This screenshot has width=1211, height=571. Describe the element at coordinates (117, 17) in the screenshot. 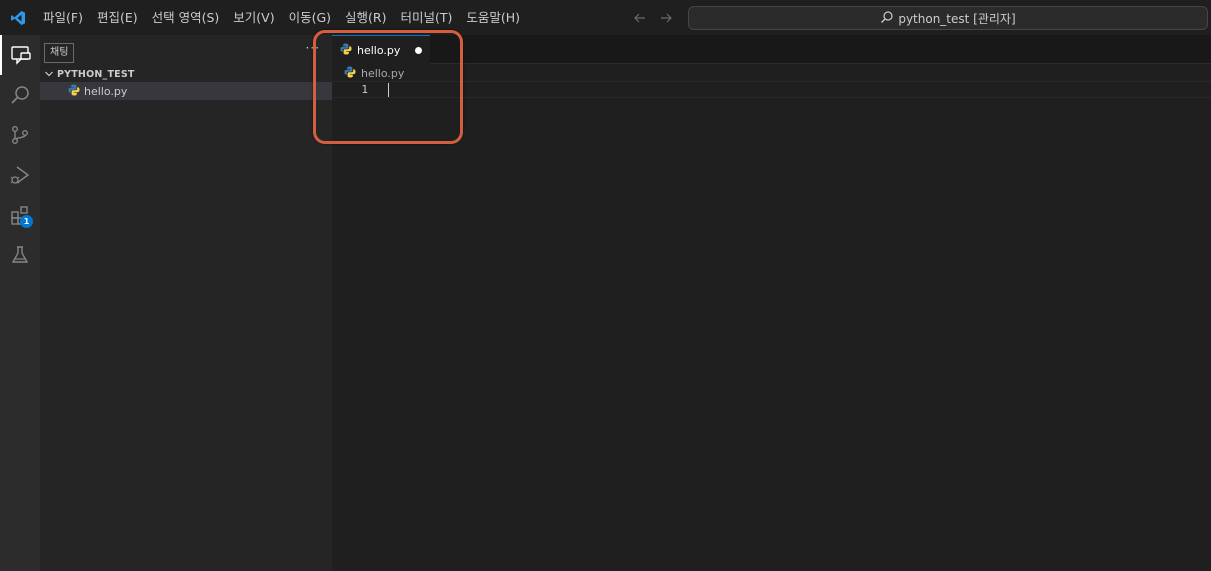

I see `menu-edit: 편집(E)` at that location.